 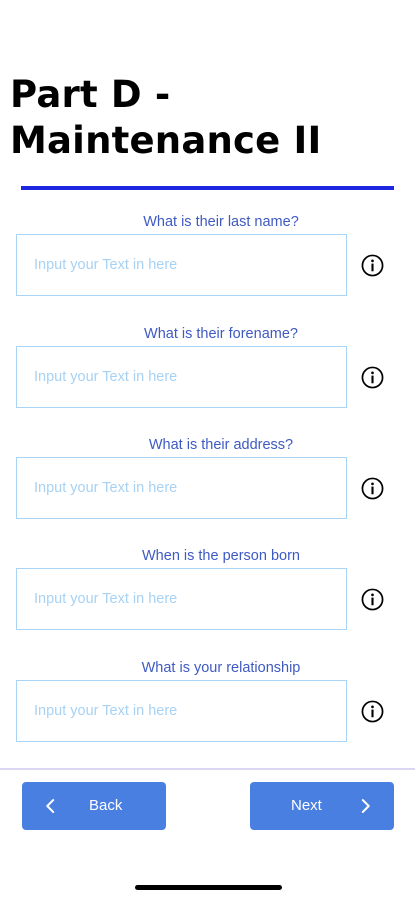 I want to click on field-relationship: What is your relationship, so click(x=207, y=709).